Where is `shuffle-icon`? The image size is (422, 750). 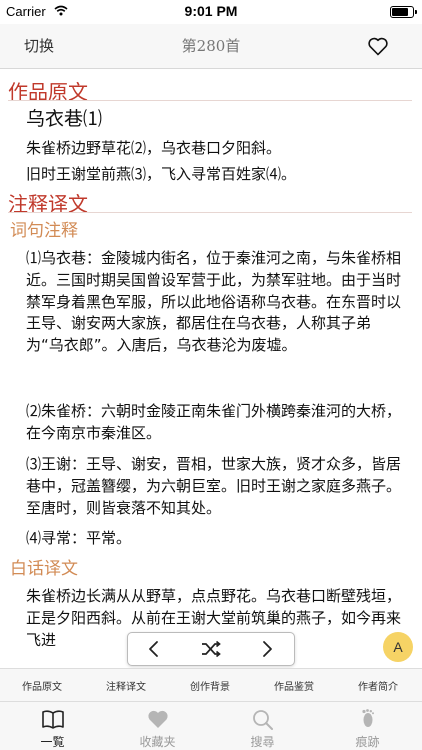 shuffle-icon is located at coordinates (211, 649).